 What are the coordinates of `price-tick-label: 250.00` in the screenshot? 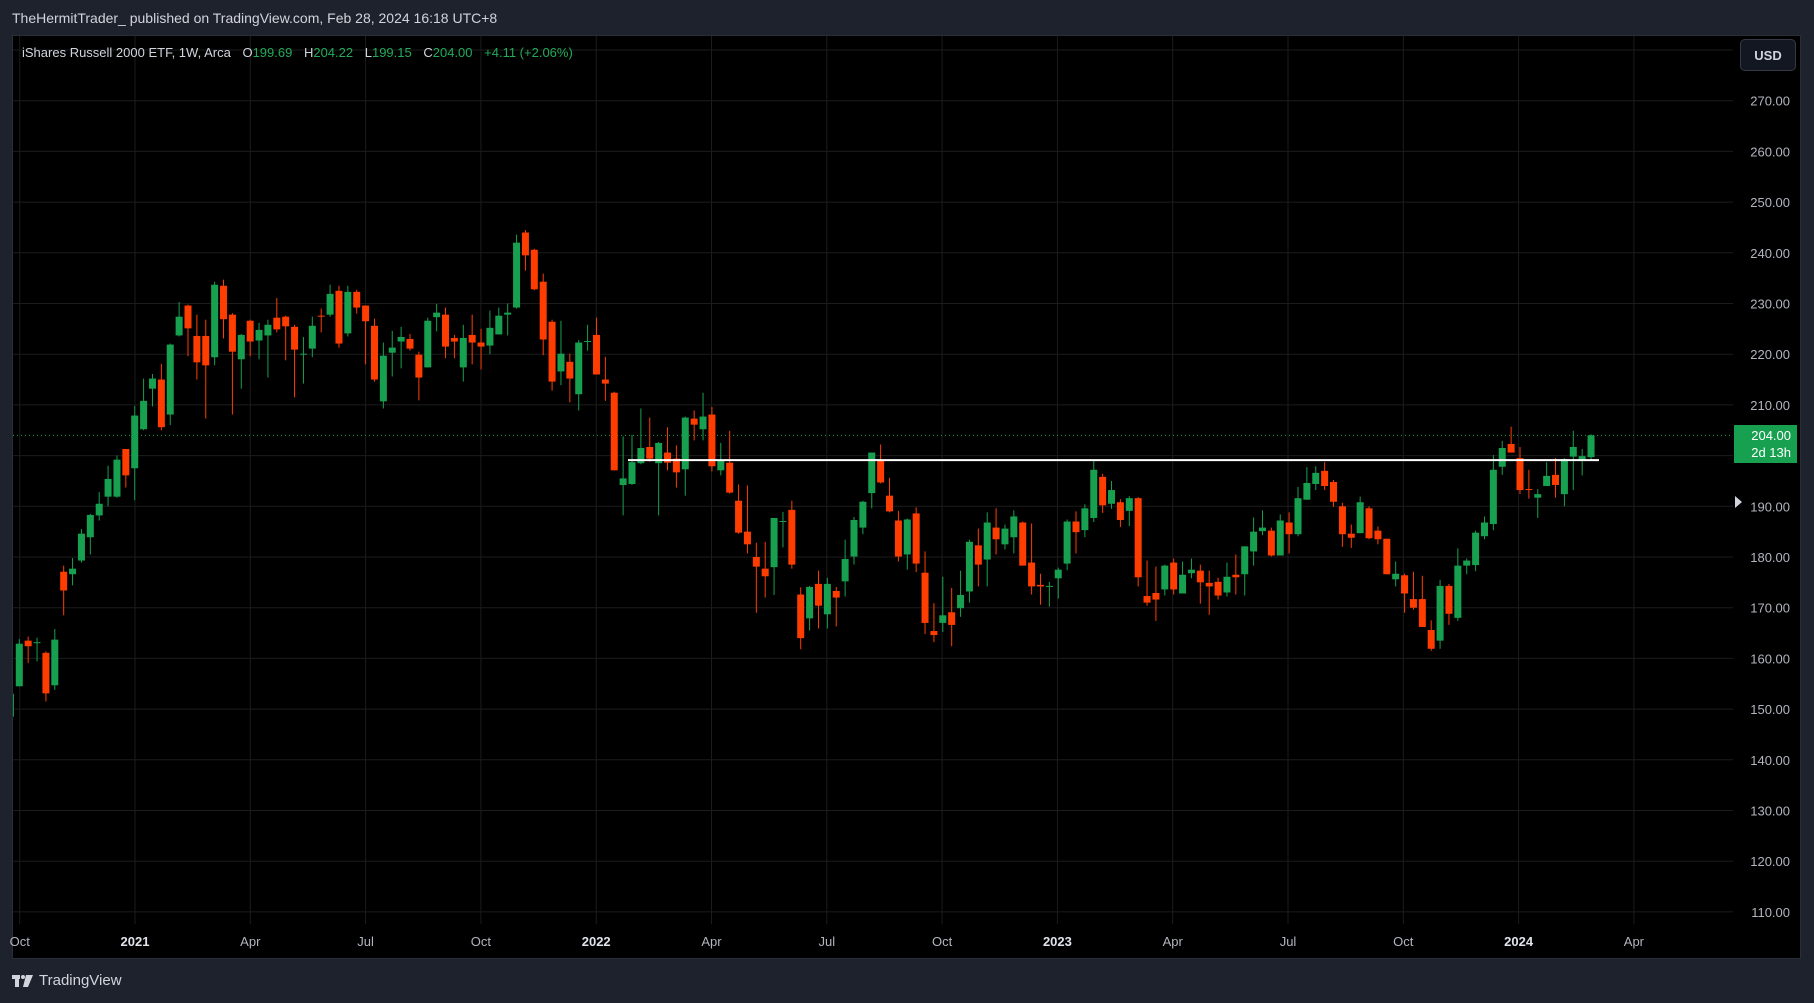 It's located at (1770, 202).